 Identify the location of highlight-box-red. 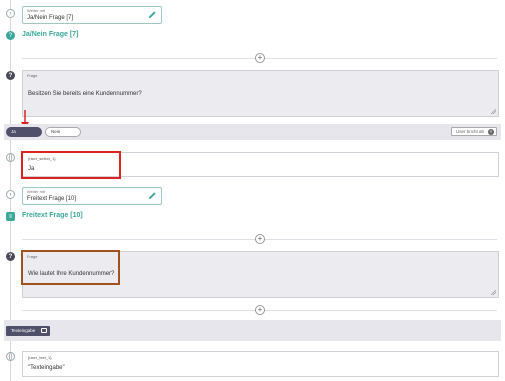
(71, 165).